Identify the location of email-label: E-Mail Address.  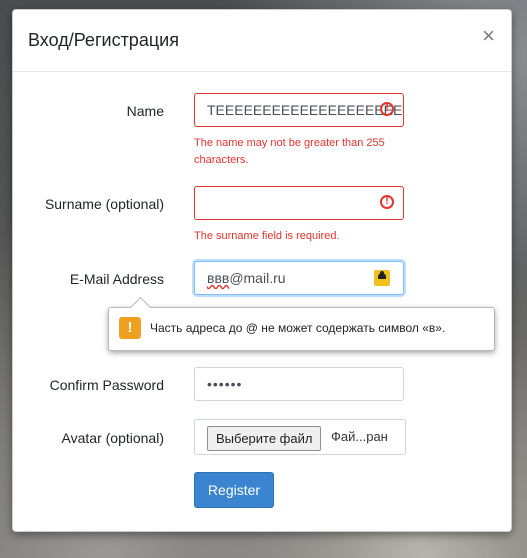
(116, 279).